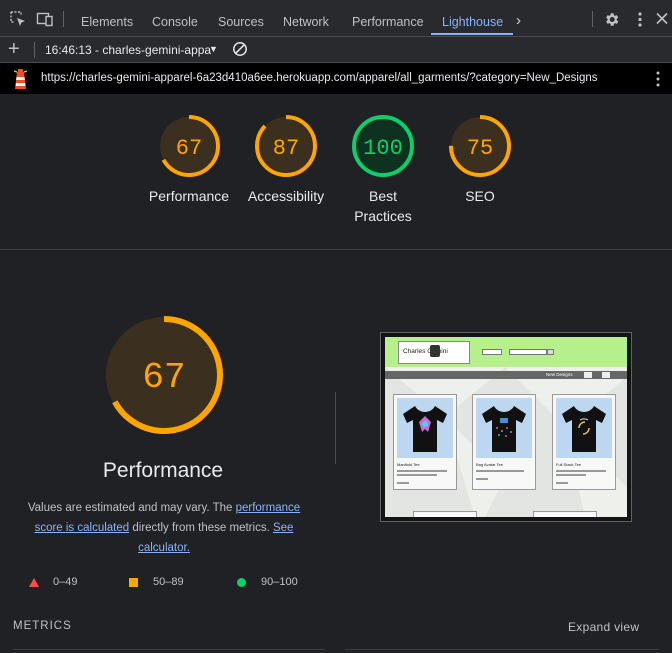 Image resolution: width=672 pixels, height=653 pixels. What do you see at coordinates (131, 508) in the screenshot?
I see `desc-prefix: Values are estimated and may vary. The` at bounding box center [131, 508].